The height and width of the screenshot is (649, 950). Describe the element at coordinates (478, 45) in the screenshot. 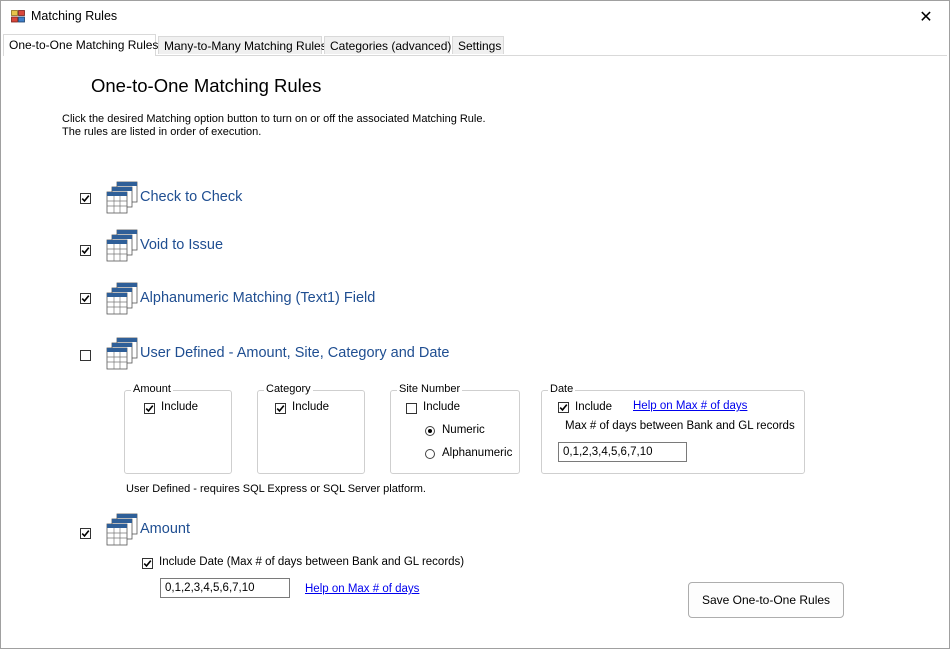

I see `tab-settings: Settings` at that location.